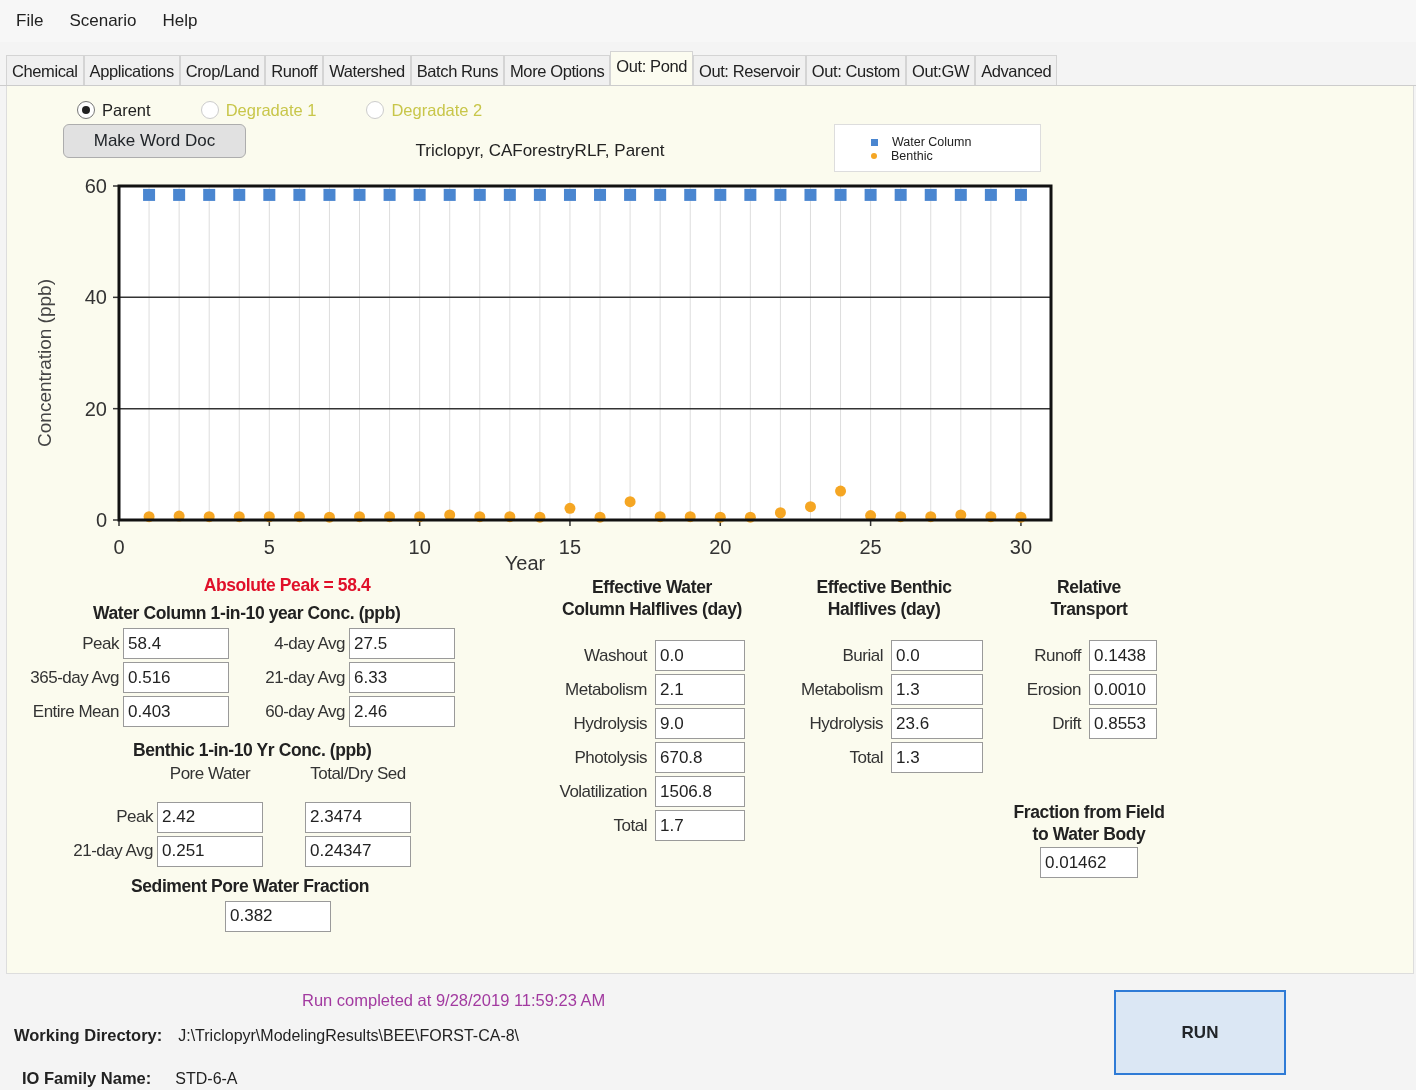 Image resolution: width=1416 pixels, height=1090 pixels. What do you see at coordinates (652, 598) in the screenshot?
I see `section-heading: Effective Water Column Halflives (day)` at bounding box center [652, 598].